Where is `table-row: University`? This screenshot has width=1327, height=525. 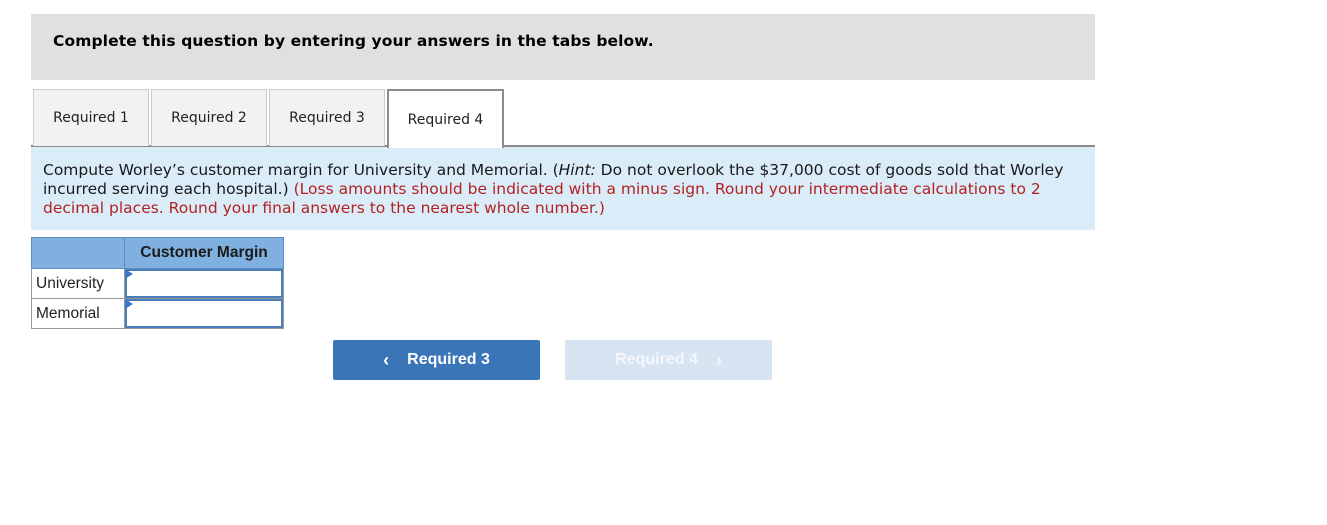
table-row: University is located at coordinates (157, 283).